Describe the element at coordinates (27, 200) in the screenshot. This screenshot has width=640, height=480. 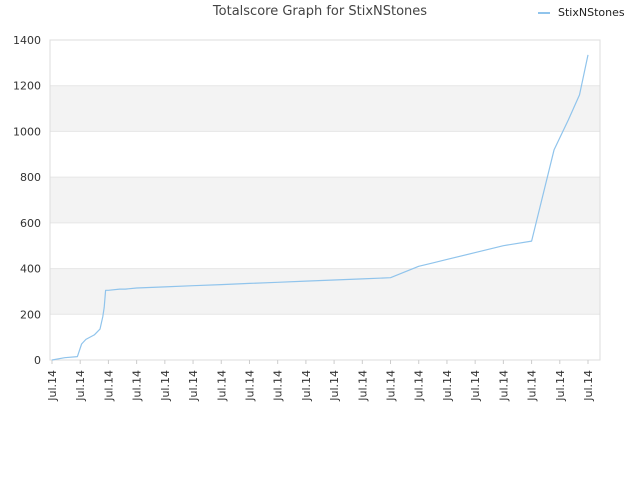
I see `y-axis-ticks: 0 200 400 600 800 1000 1200 1400` at that location.